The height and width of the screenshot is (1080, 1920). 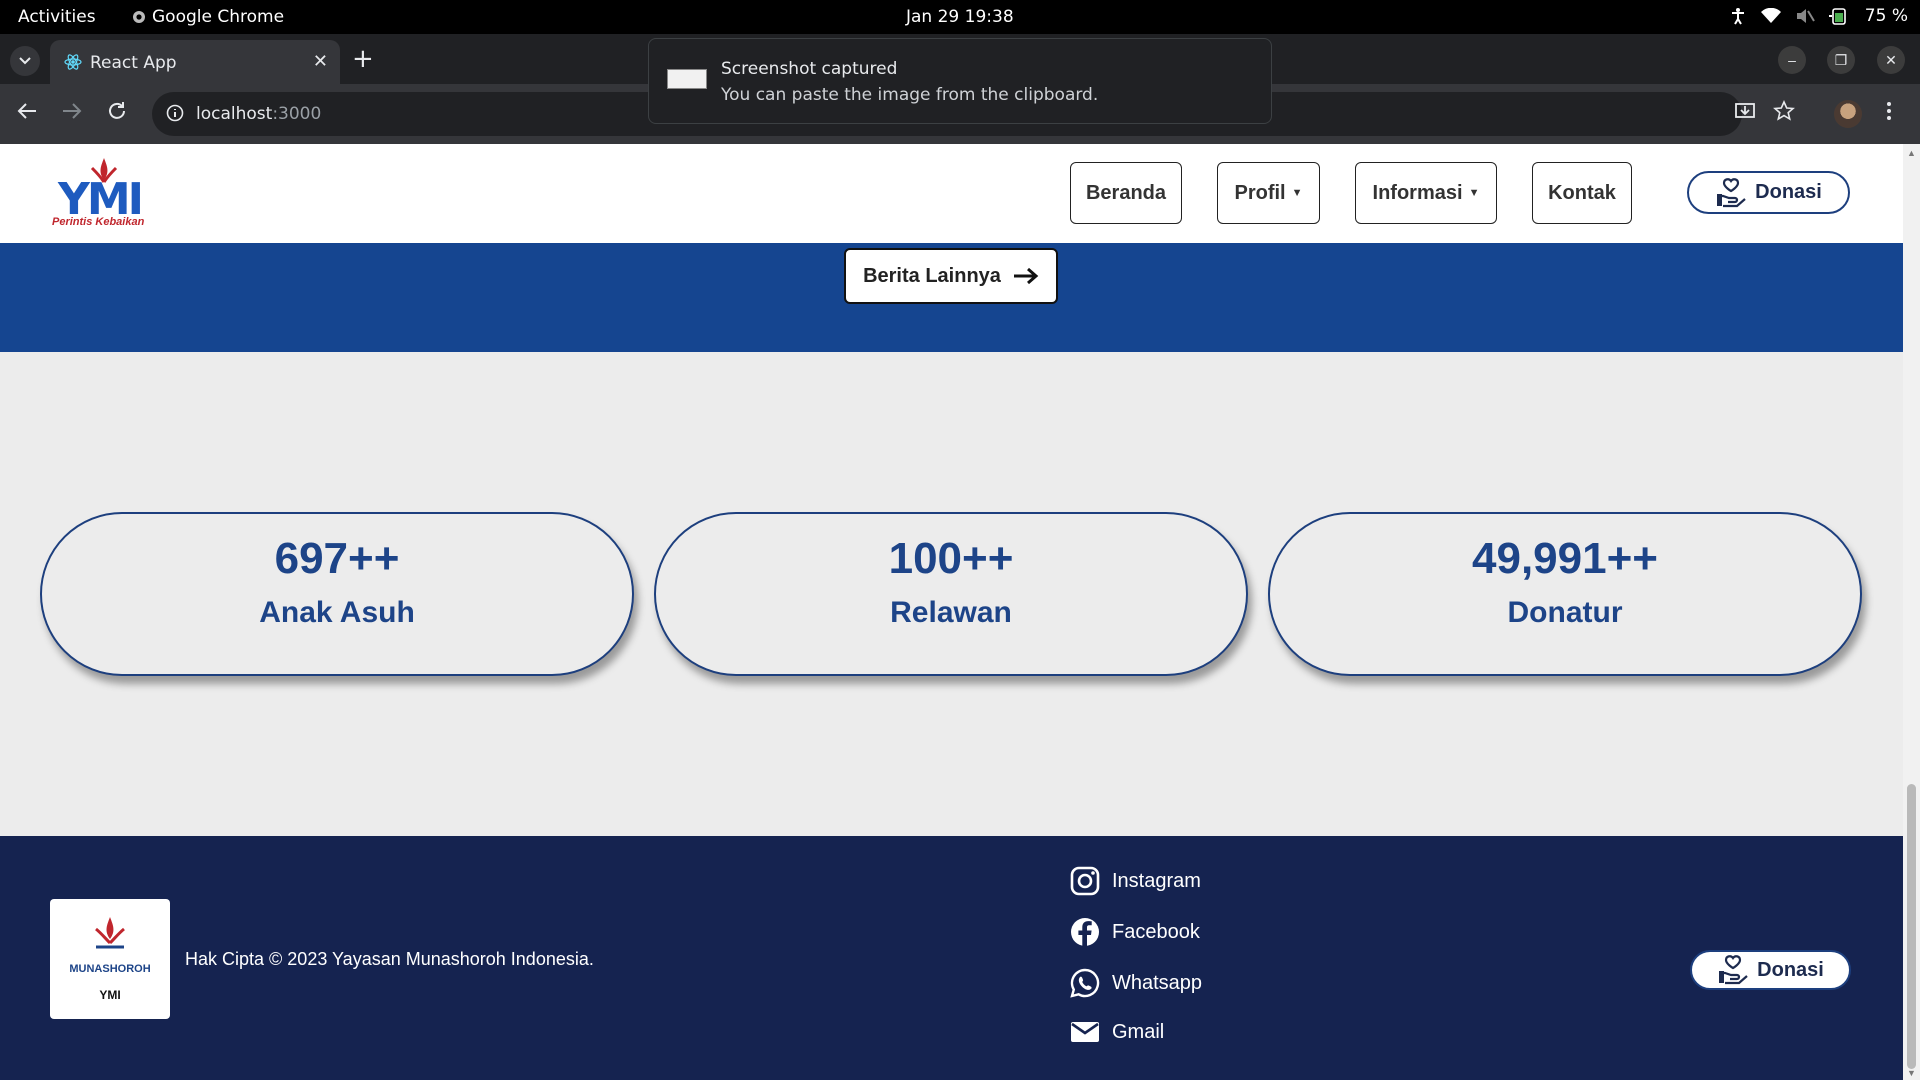 I want to click on system-tray: 75 %, so click(x=1818, y=16).